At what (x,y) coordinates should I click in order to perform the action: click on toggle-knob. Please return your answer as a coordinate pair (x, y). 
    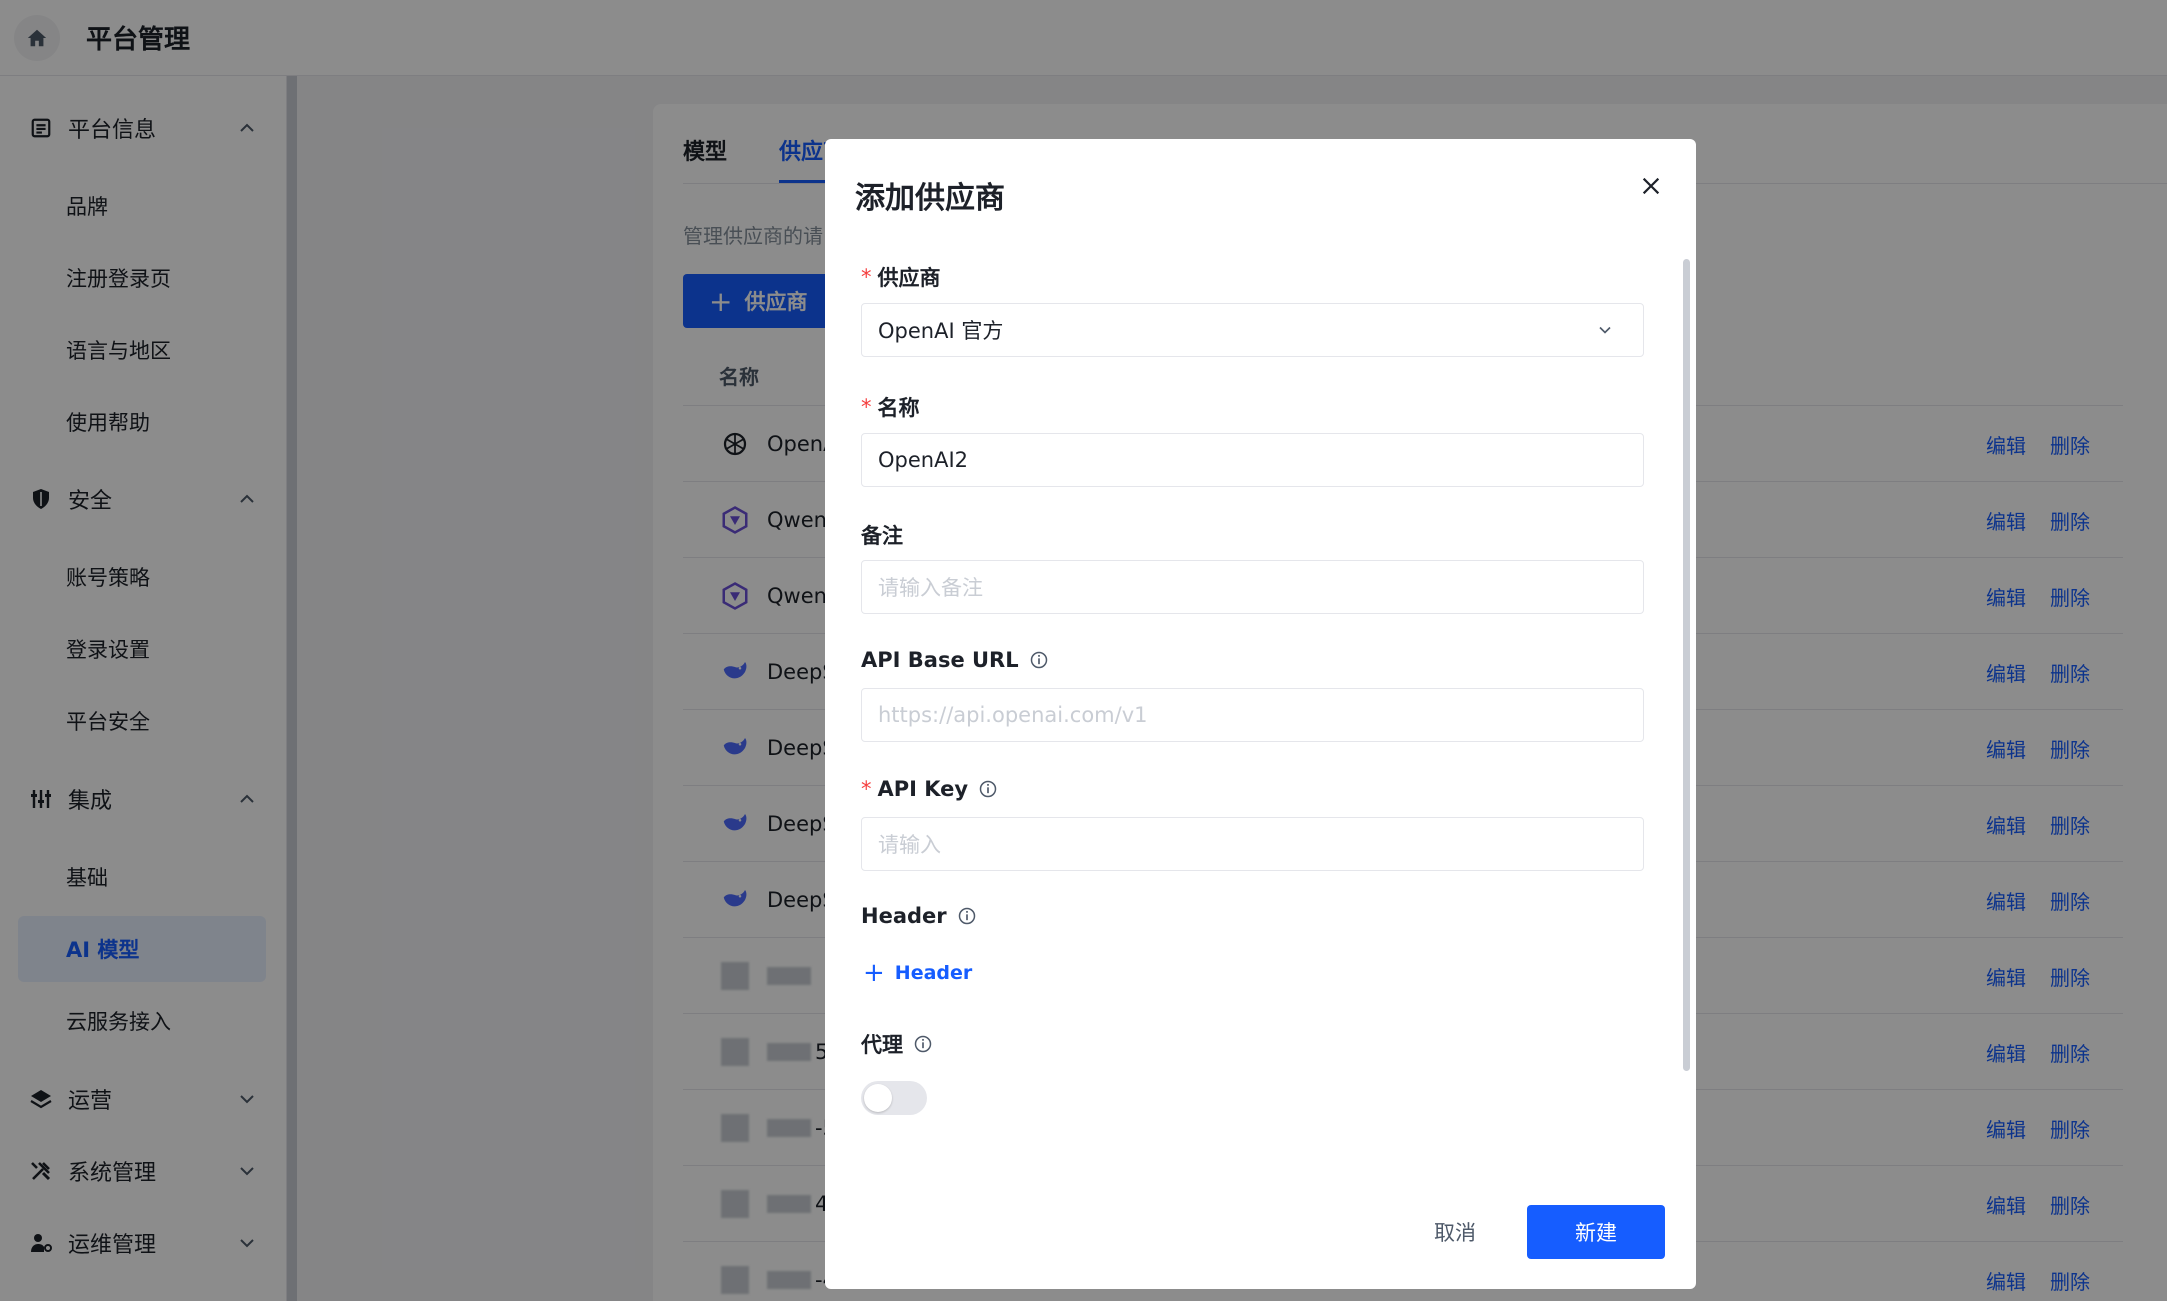
    Looking at the image, I should click on (878, 1098).